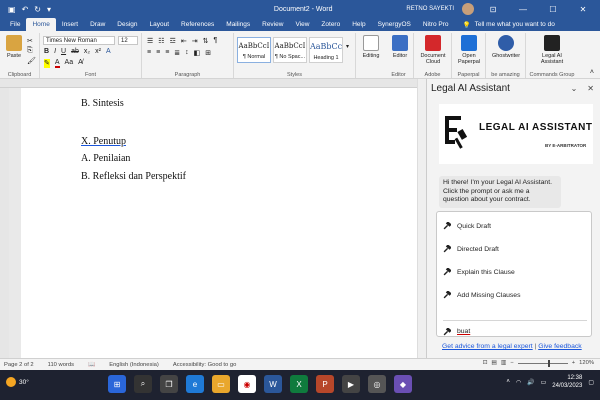  I want to click on tab-insert: Insert, so click(70, 24).